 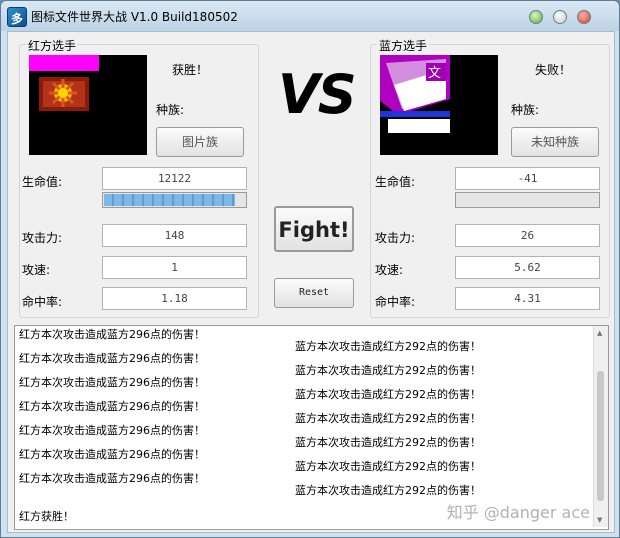 I want to click on blue-attack-label: 攻击力:, so click(x=395, y=238).